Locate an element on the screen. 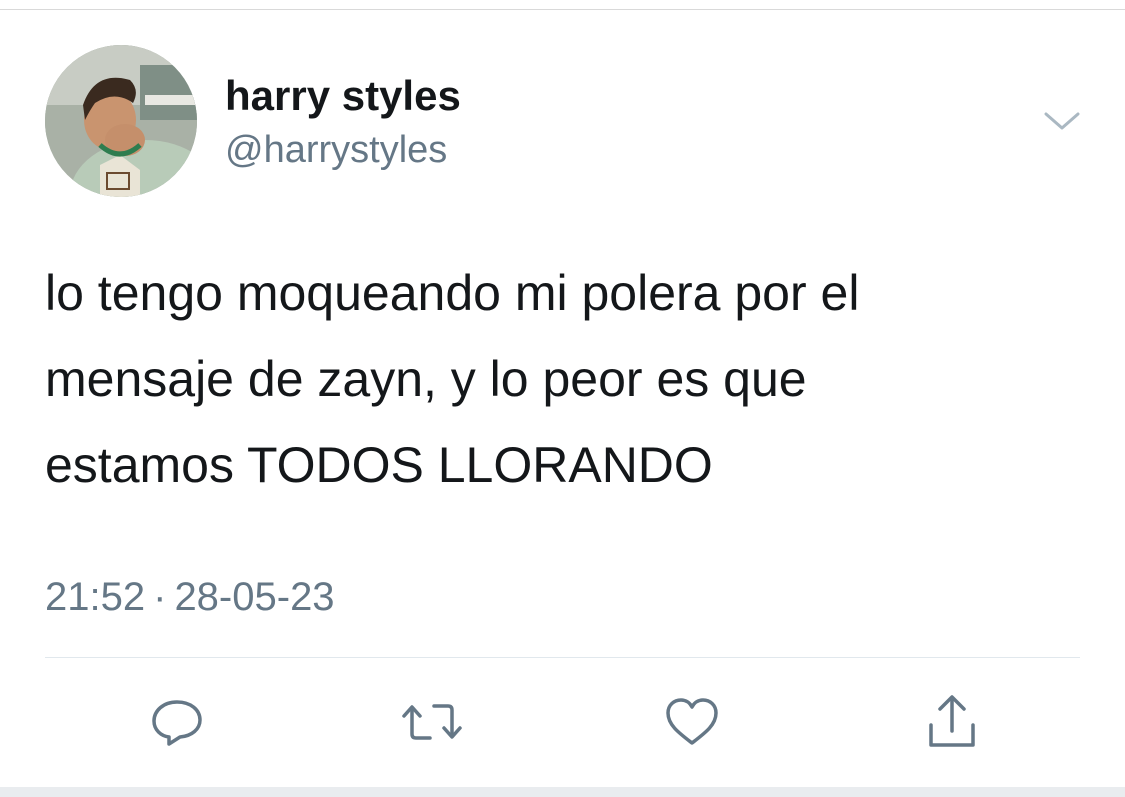  reply-button is located at coordinates (177, 722).